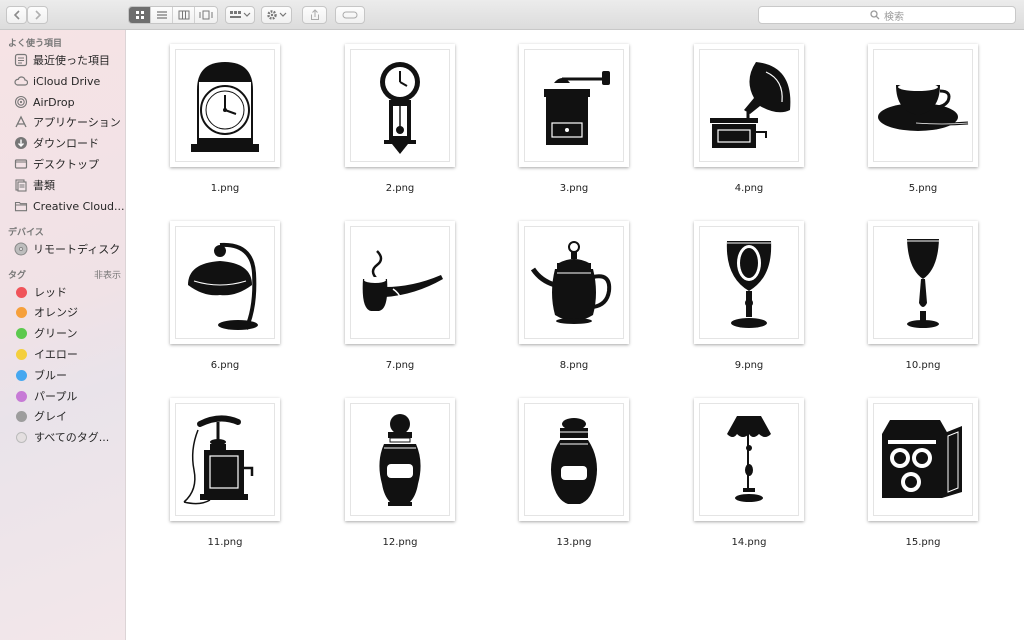  I want to click on tags-hide-button: 非表示, so click(107, 274).